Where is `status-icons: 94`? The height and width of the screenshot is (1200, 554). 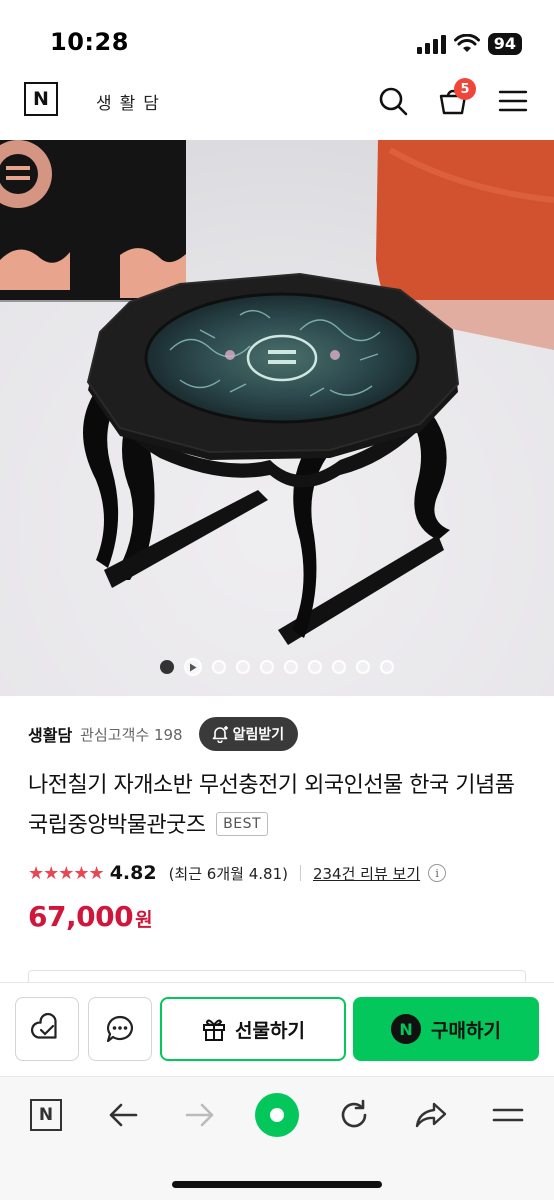
status-icons: 94 is located at coordinates (469, 44).